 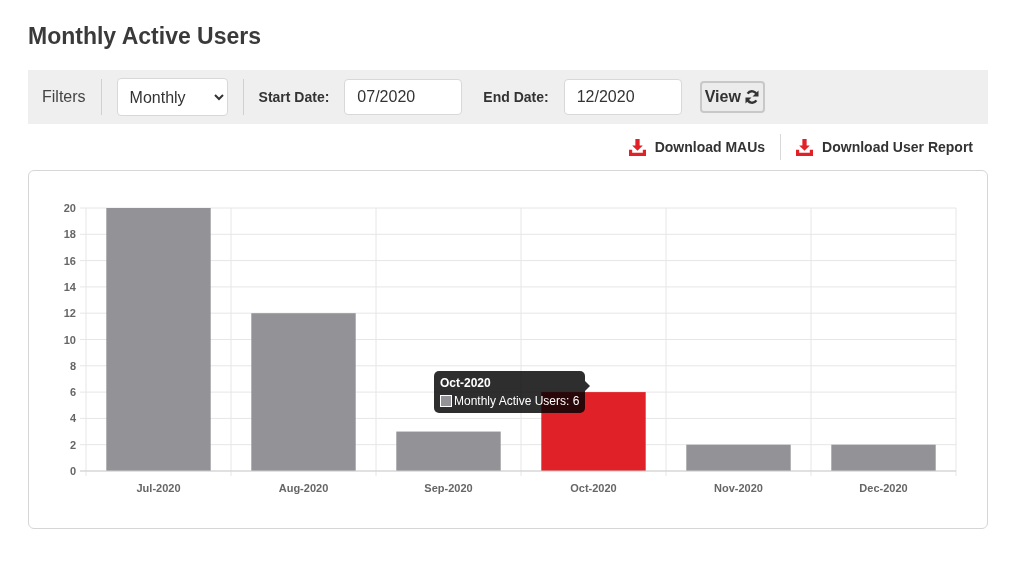 What do you see at coordinates (403, 97) in the screenshot?
I see `start-date-field: 07/2020` at bounding box center [403, 97].